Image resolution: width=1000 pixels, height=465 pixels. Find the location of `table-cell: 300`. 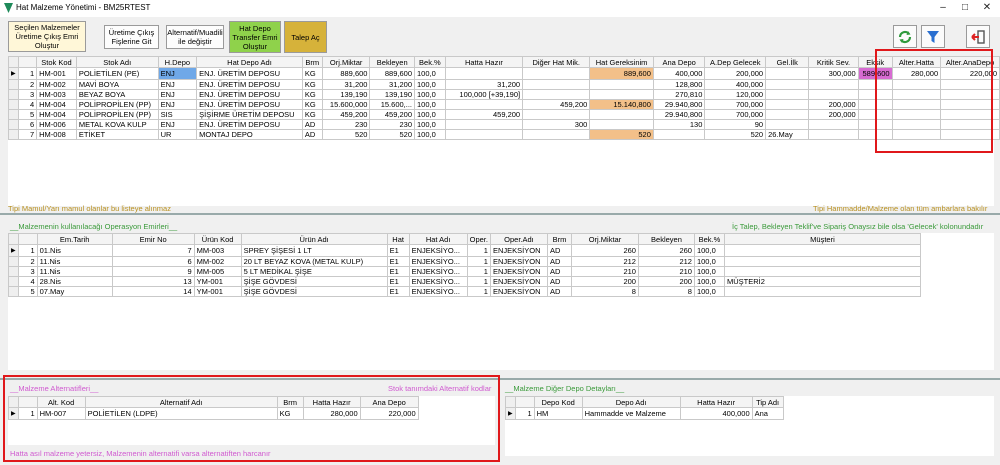

table-cell: 300 is located at coordinates (556, 124).